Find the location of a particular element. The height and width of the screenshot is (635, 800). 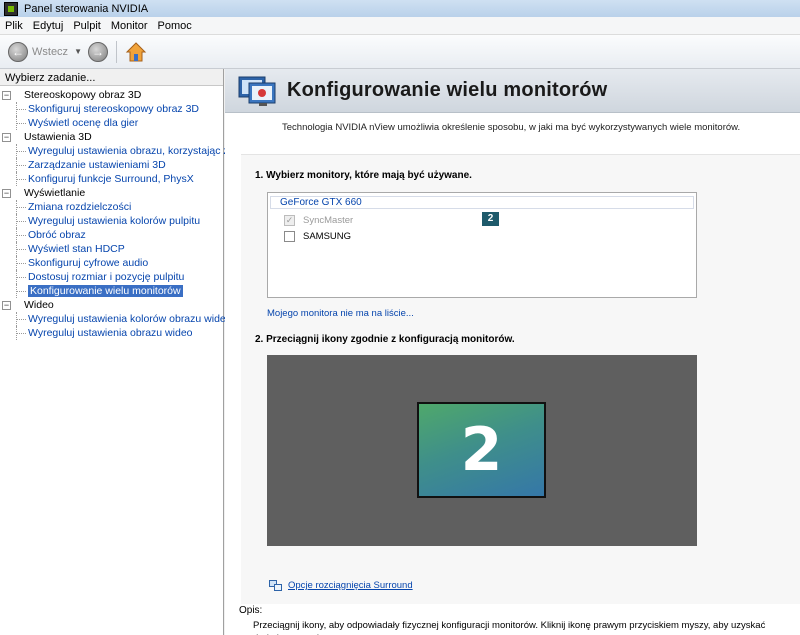

menu-edytuj: Edytuj is located at coordinates (48, 26).